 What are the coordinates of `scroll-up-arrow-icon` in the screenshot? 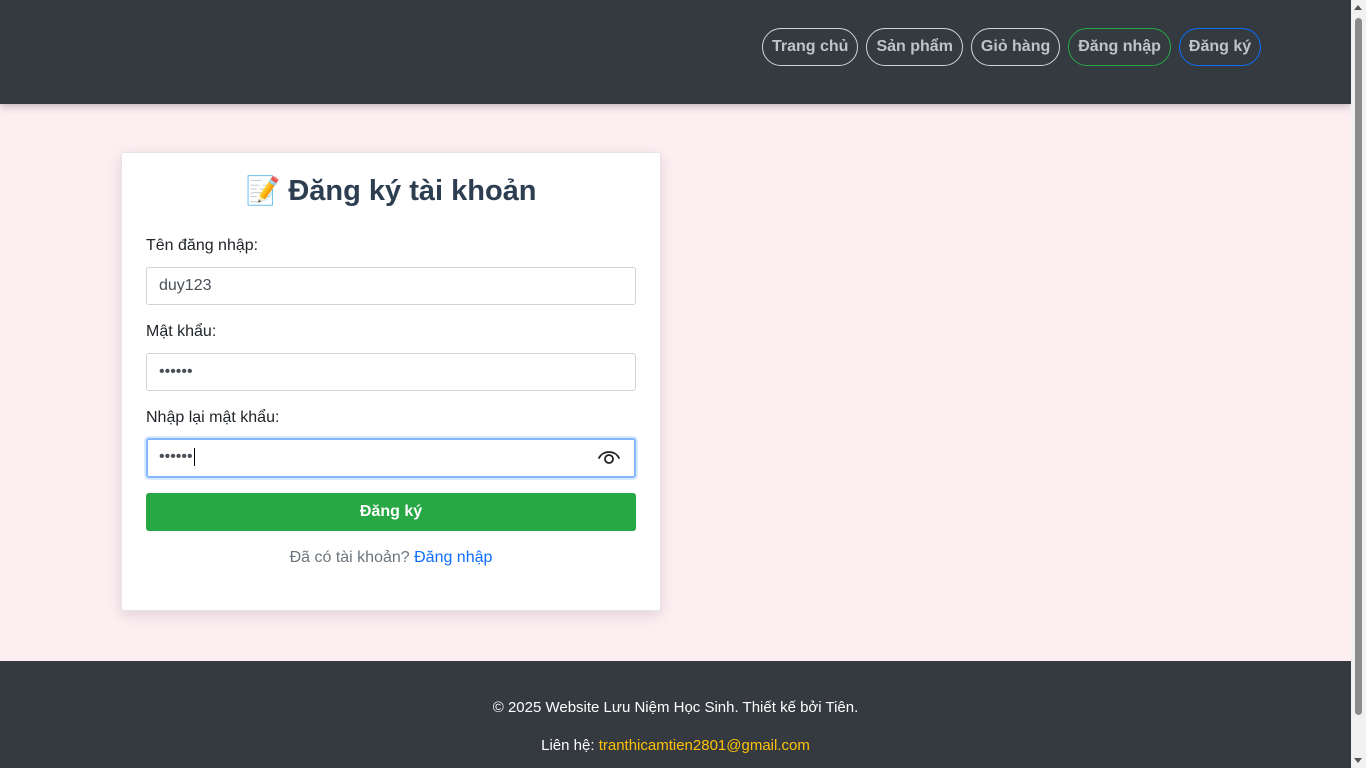 It's located at (1358, 7).